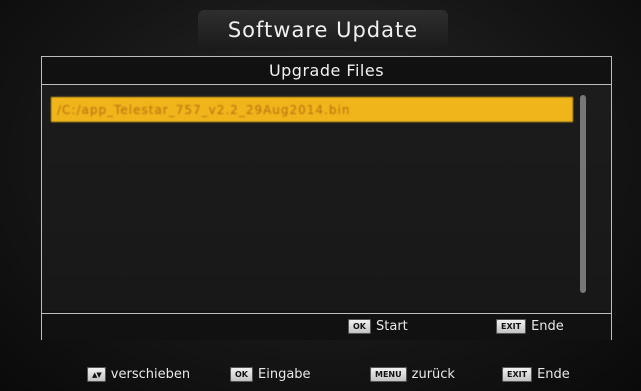 Image resolution: width=641 pixels, height=391 pixels. I want to click on help-back: MENU zurück, so click(412, 374).